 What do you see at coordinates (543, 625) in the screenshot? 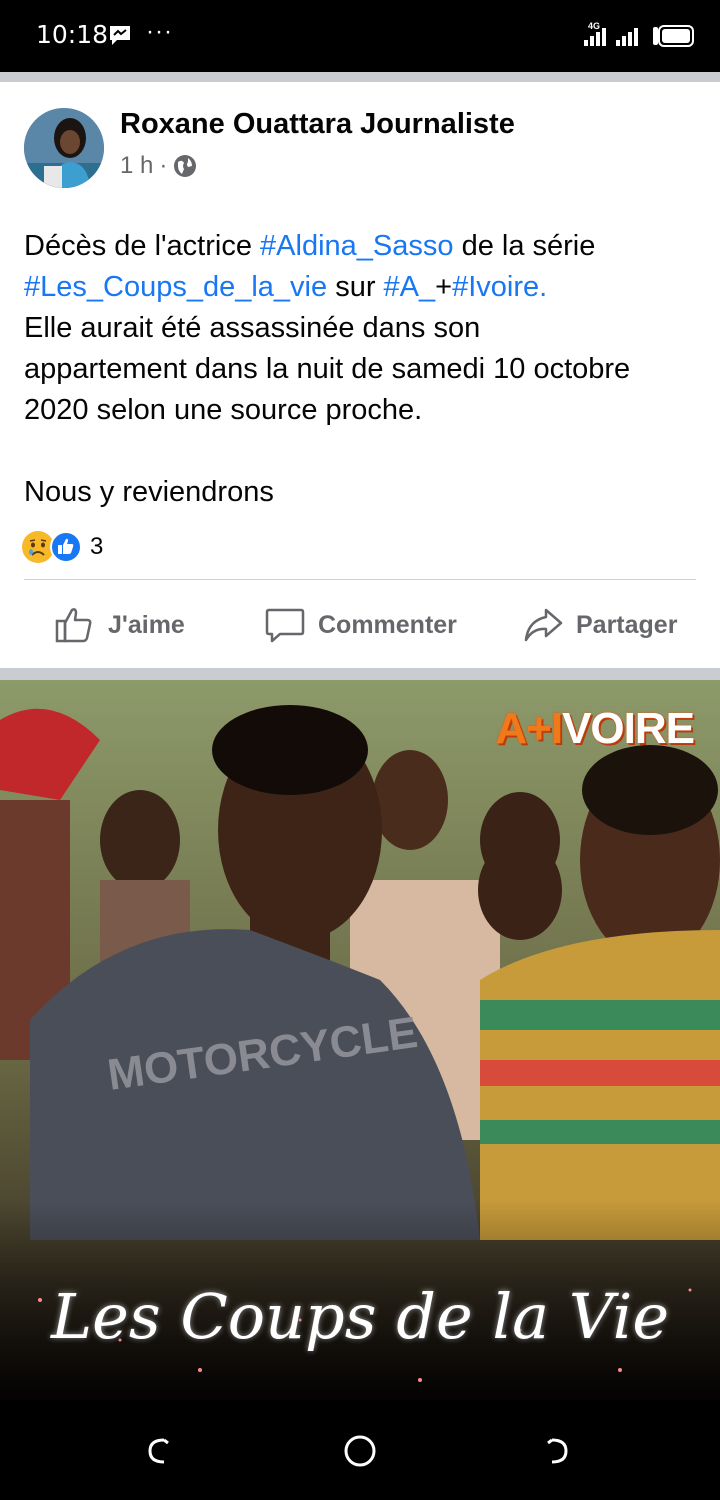
I see `share-icon` at bounding box center [543, 625].